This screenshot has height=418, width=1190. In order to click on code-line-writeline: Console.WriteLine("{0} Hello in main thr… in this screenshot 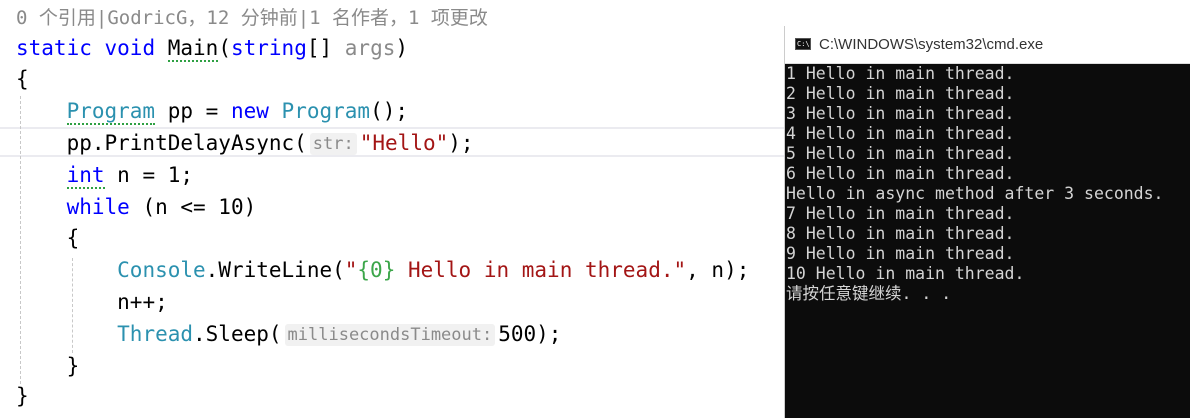, I will do `click(382, 270)`.